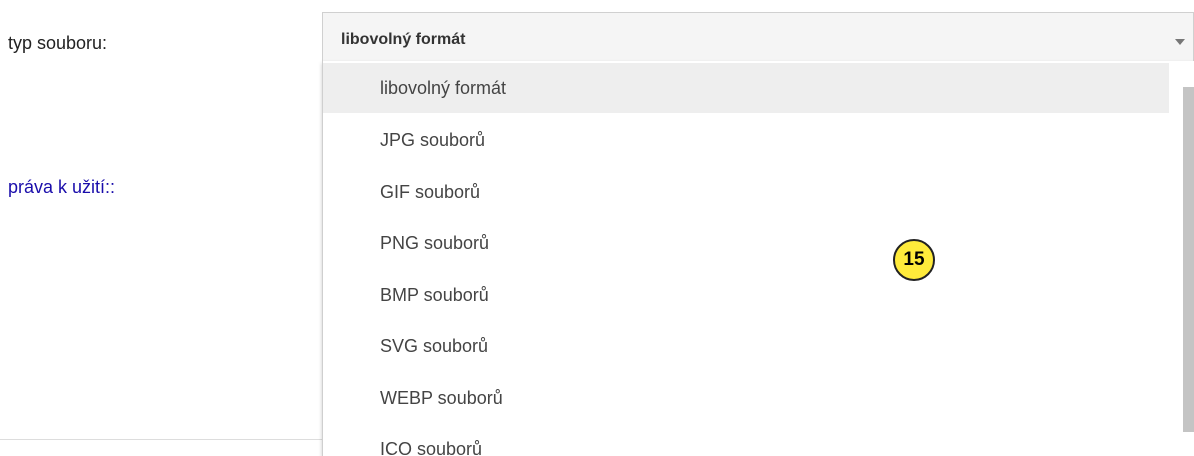 The height and width of the screenshot is (456, 1194). I want to click on option-gif: GIF souborů, so click(746, 192).